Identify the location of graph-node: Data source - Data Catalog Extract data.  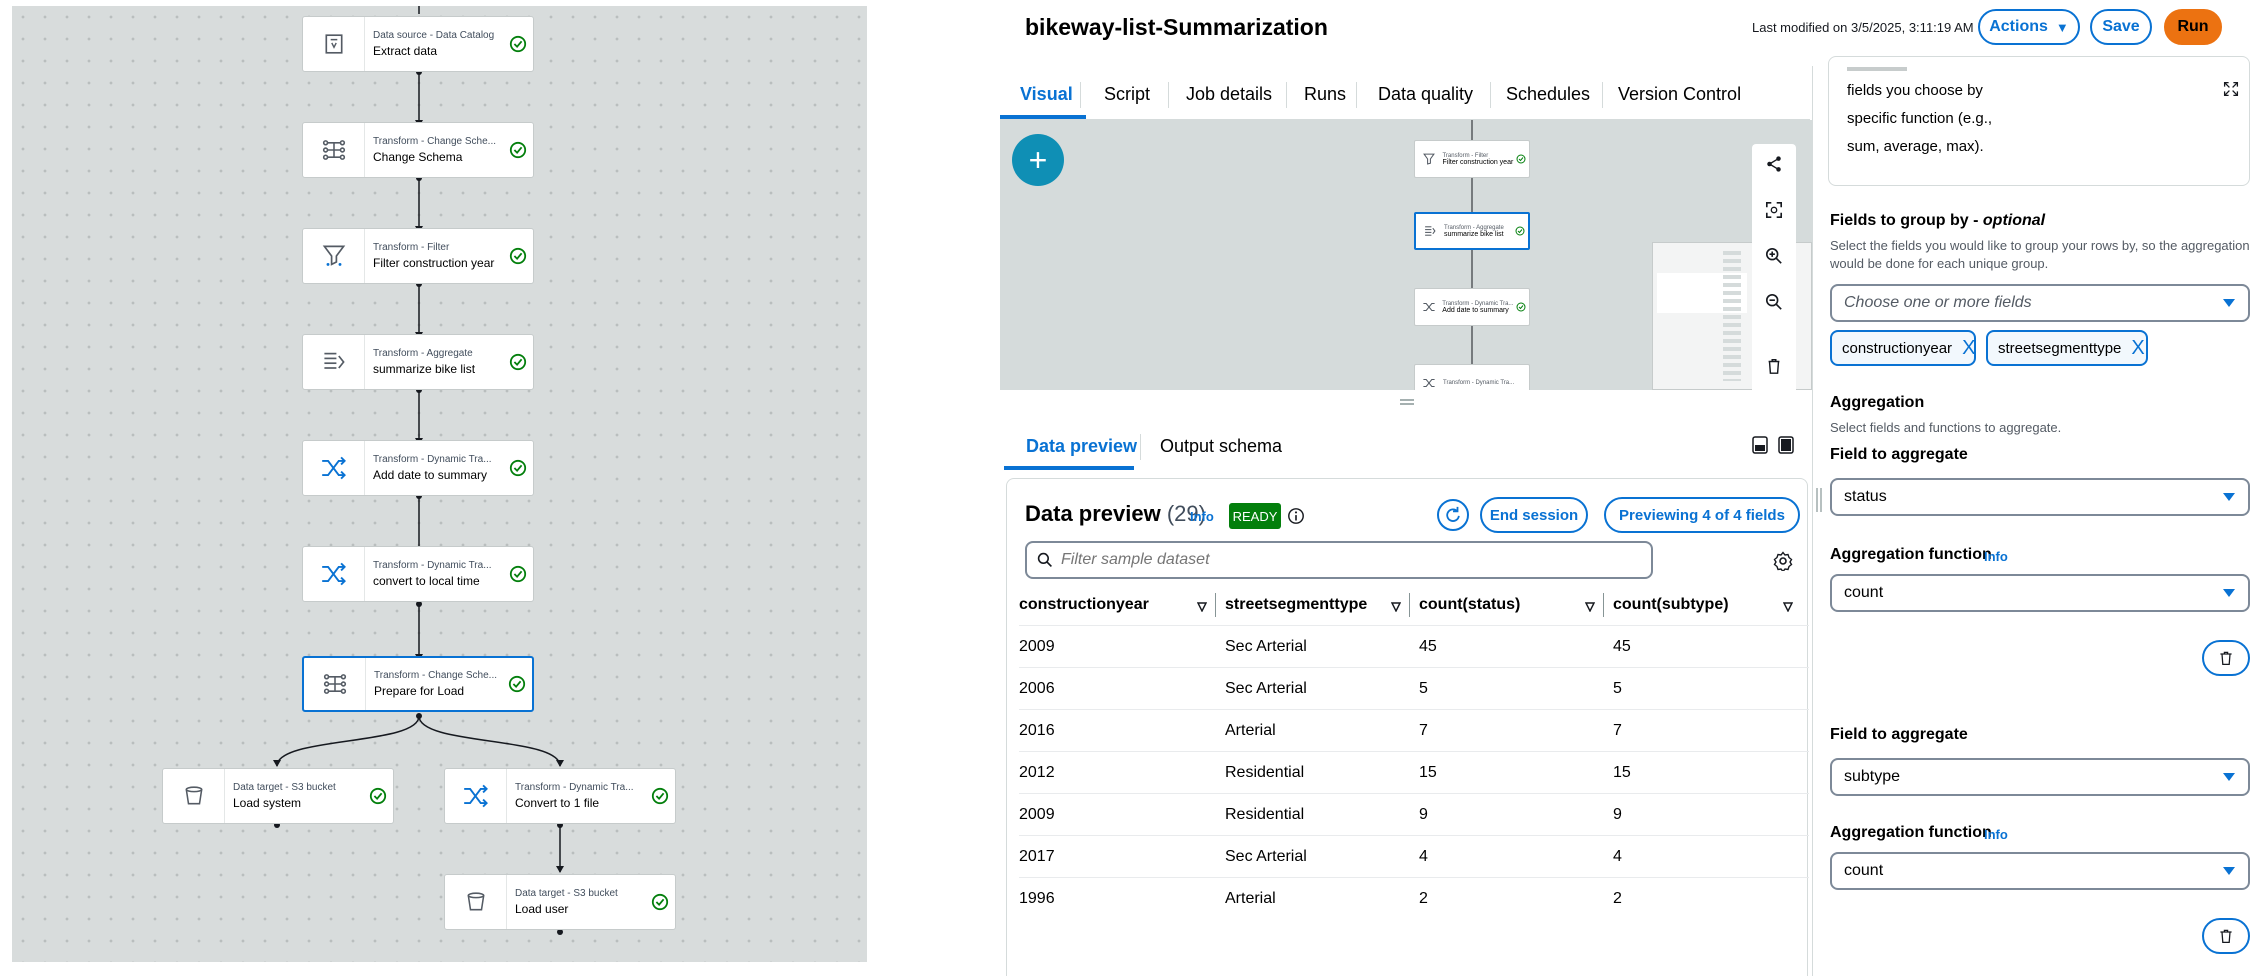
(418, 44).